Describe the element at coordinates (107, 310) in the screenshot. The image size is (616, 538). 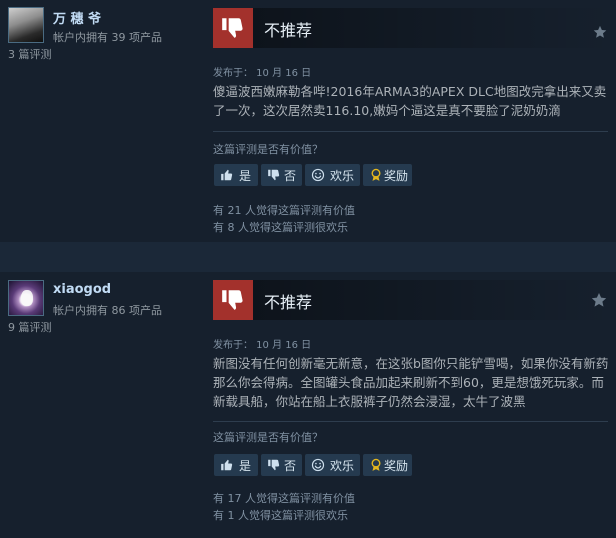
I see `products-owned: 帐户内拥有 86 项产品` at that location.